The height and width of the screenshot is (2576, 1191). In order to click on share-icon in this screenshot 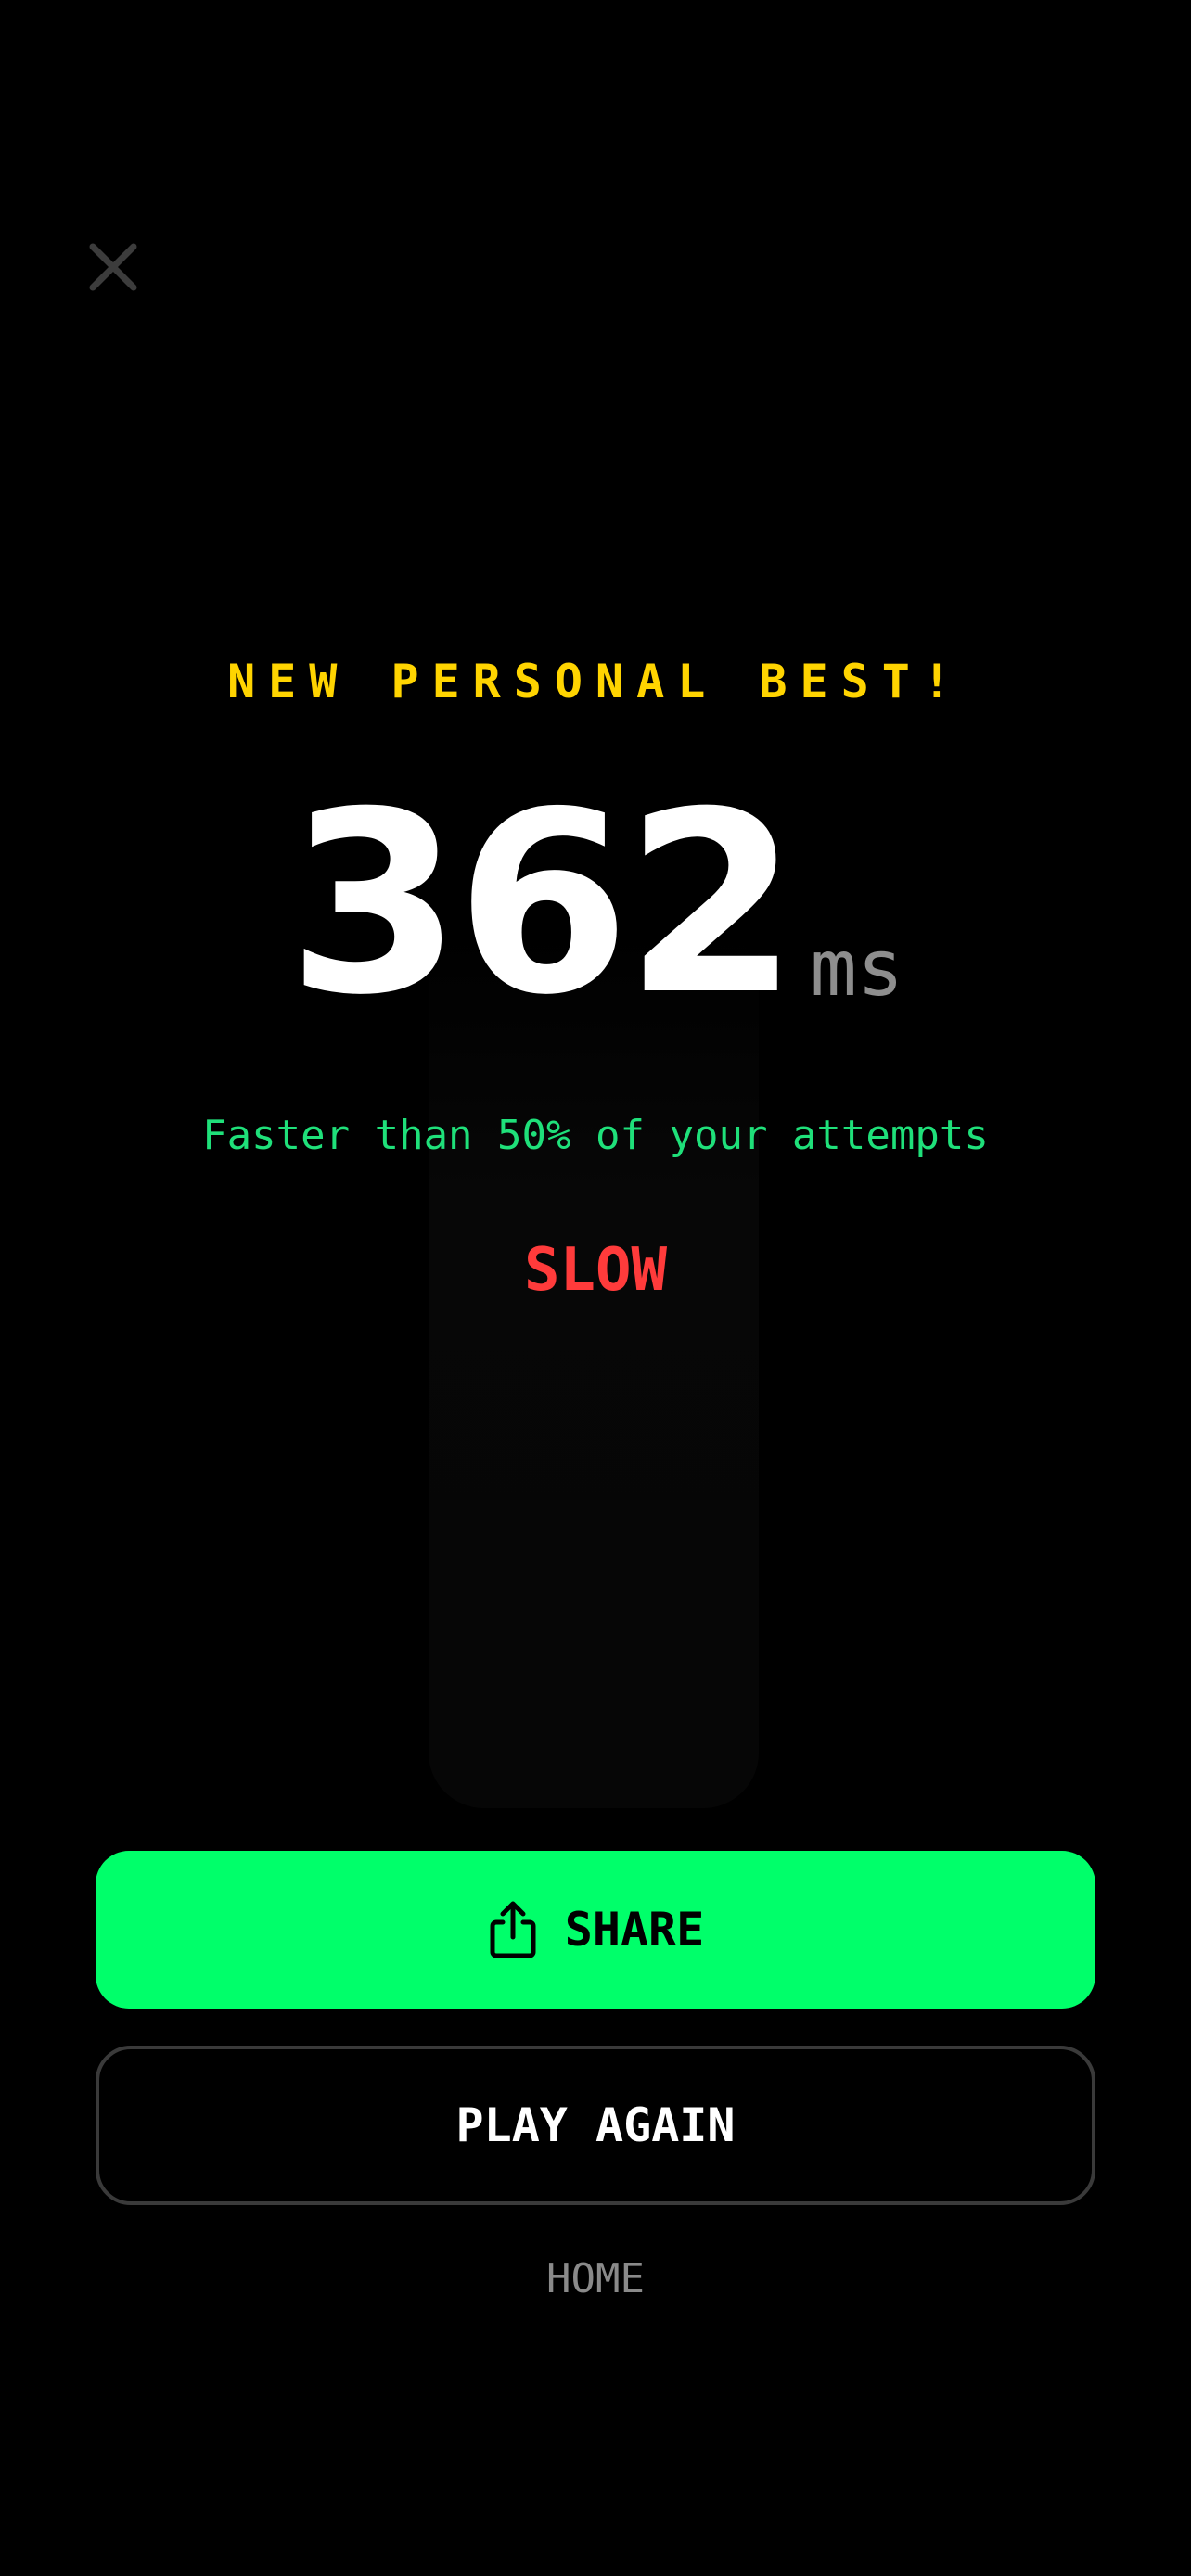, I will do `click(513, 1929)`.